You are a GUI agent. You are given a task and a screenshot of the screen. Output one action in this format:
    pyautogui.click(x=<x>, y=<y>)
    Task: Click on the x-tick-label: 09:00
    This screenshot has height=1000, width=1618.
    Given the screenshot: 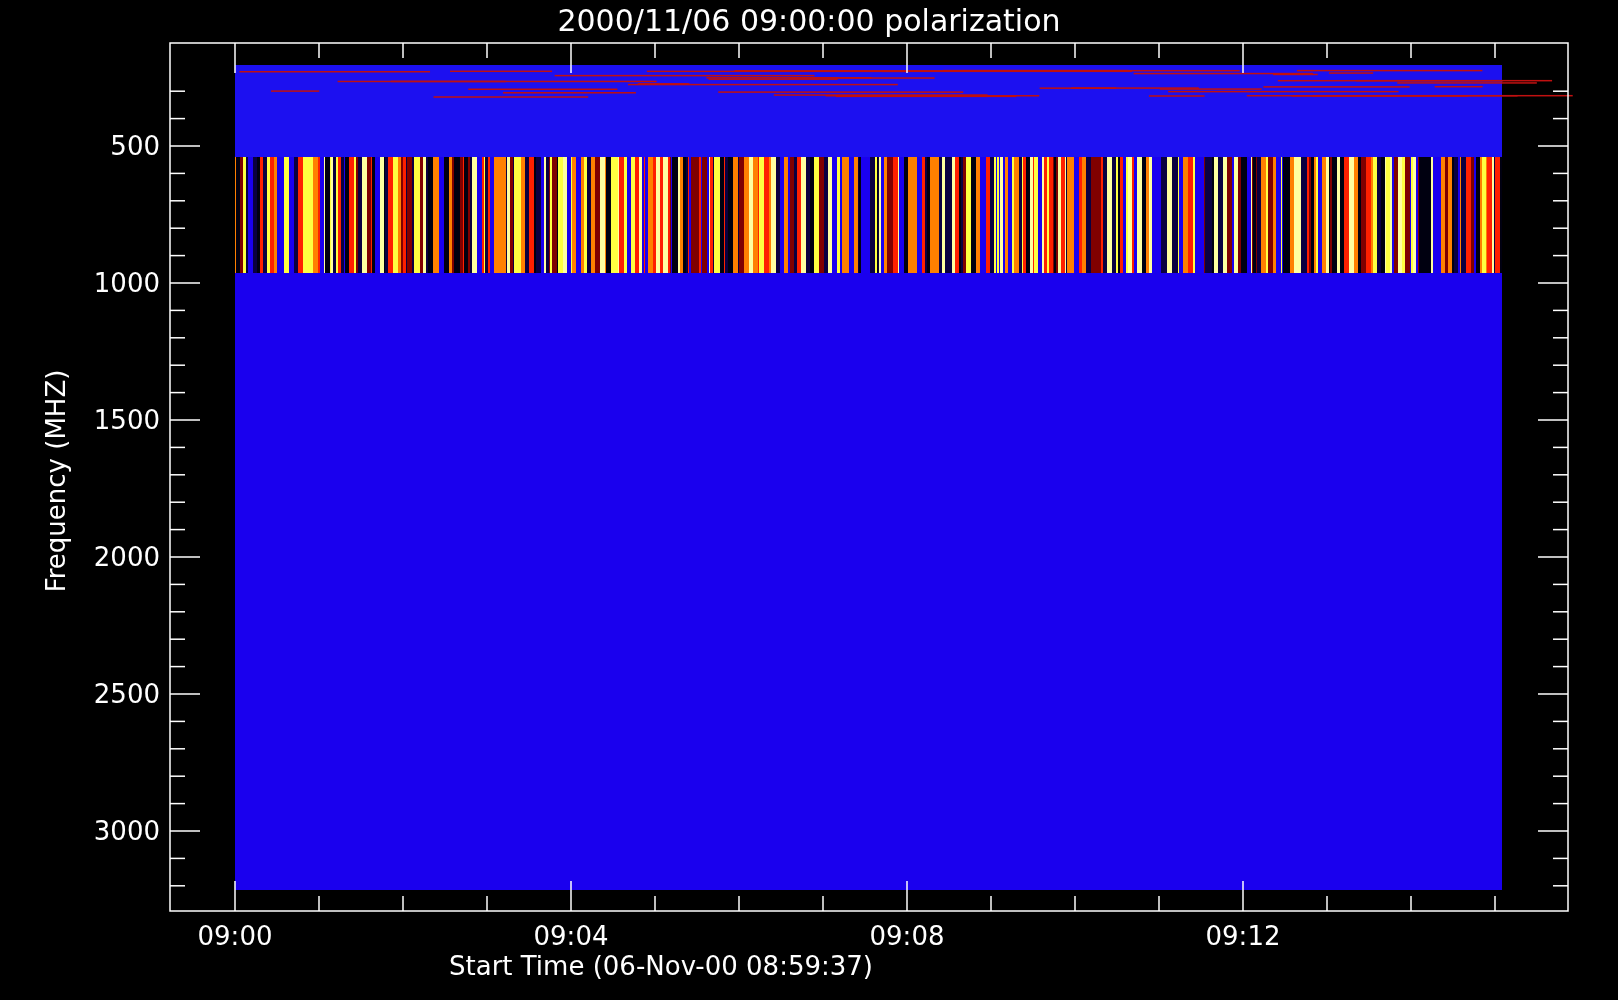 What is the action you would take?
    pyautogui.click(x=235, y=936)
    